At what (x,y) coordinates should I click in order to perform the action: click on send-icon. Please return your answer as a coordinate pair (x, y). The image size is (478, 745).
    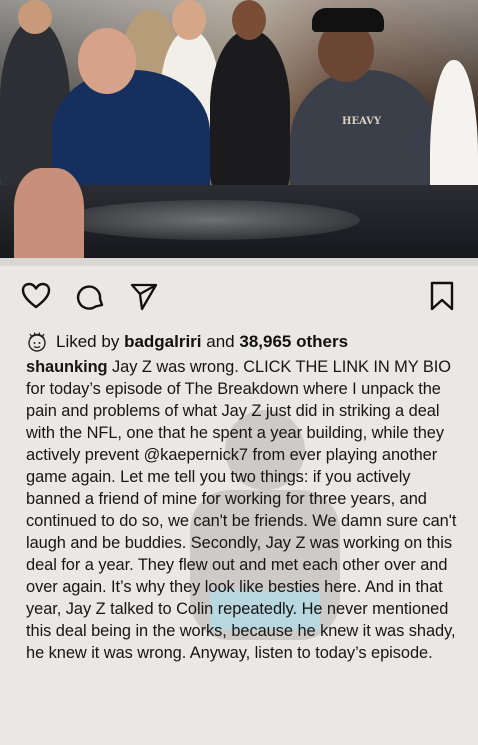
    Looking at the image, I should click on (144, 296).